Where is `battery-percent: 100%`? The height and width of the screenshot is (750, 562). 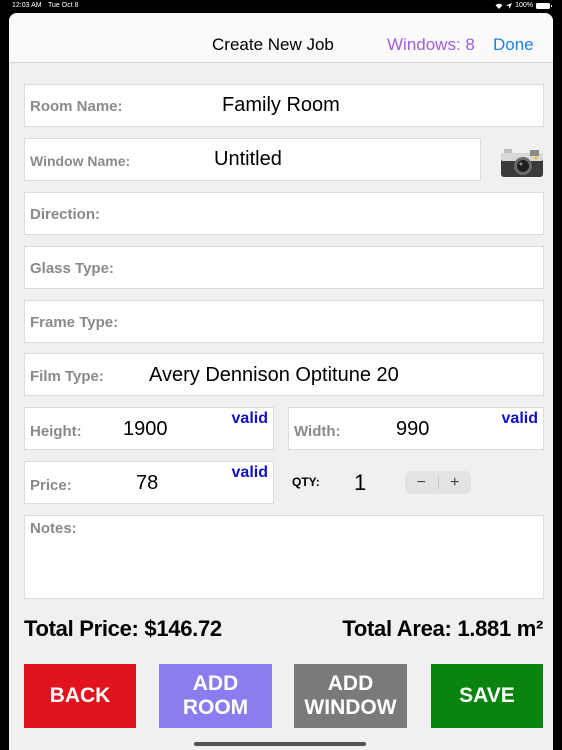 battery-percent: 100% is located at coordinates (524, 5).